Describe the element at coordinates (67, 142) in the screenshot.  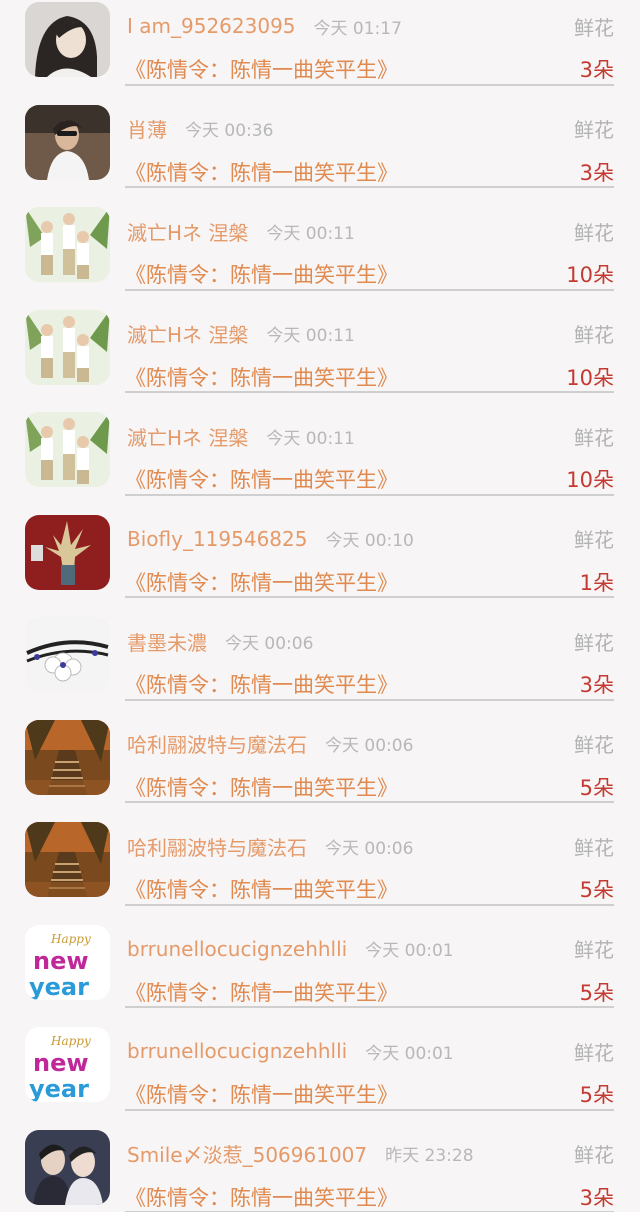
I see `avatar-selfie-car` at that location.